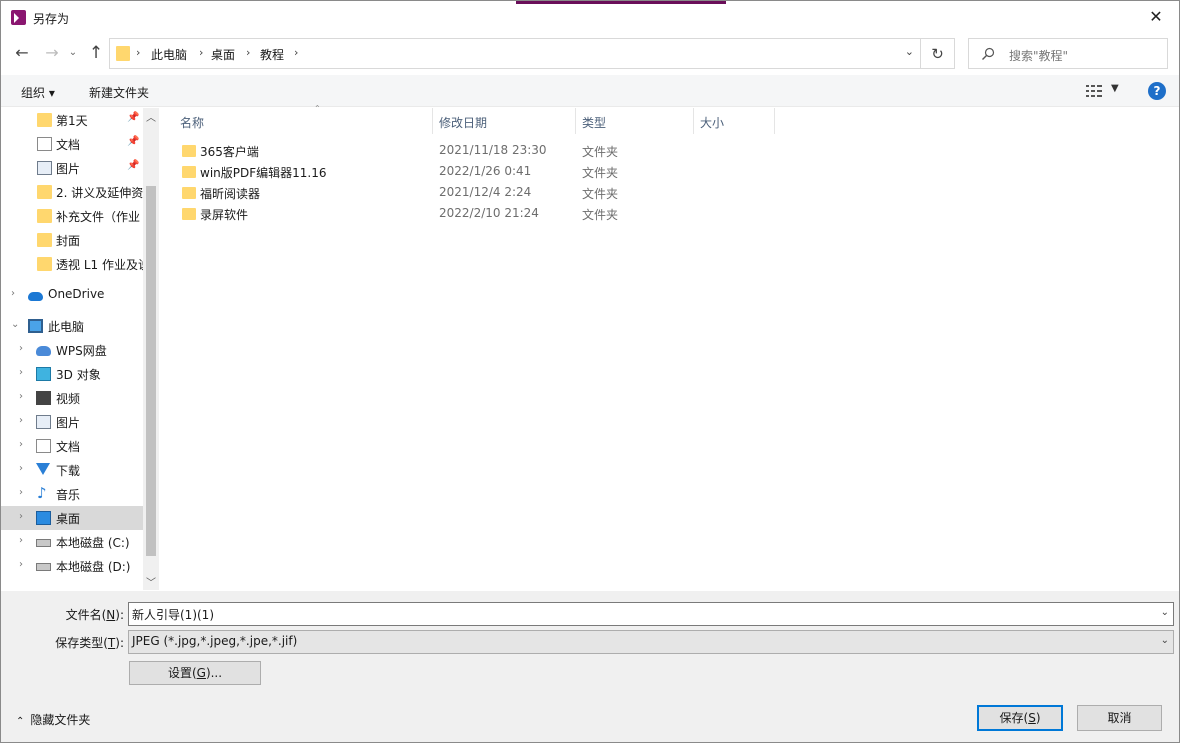 Image resolution: width=1180 pixels, height=743 pixels. What do you see at coordinates (72, 120) in the screenshot?
I see `nav-item-day1: 第1天 📌` at bounding box center [72, 120].